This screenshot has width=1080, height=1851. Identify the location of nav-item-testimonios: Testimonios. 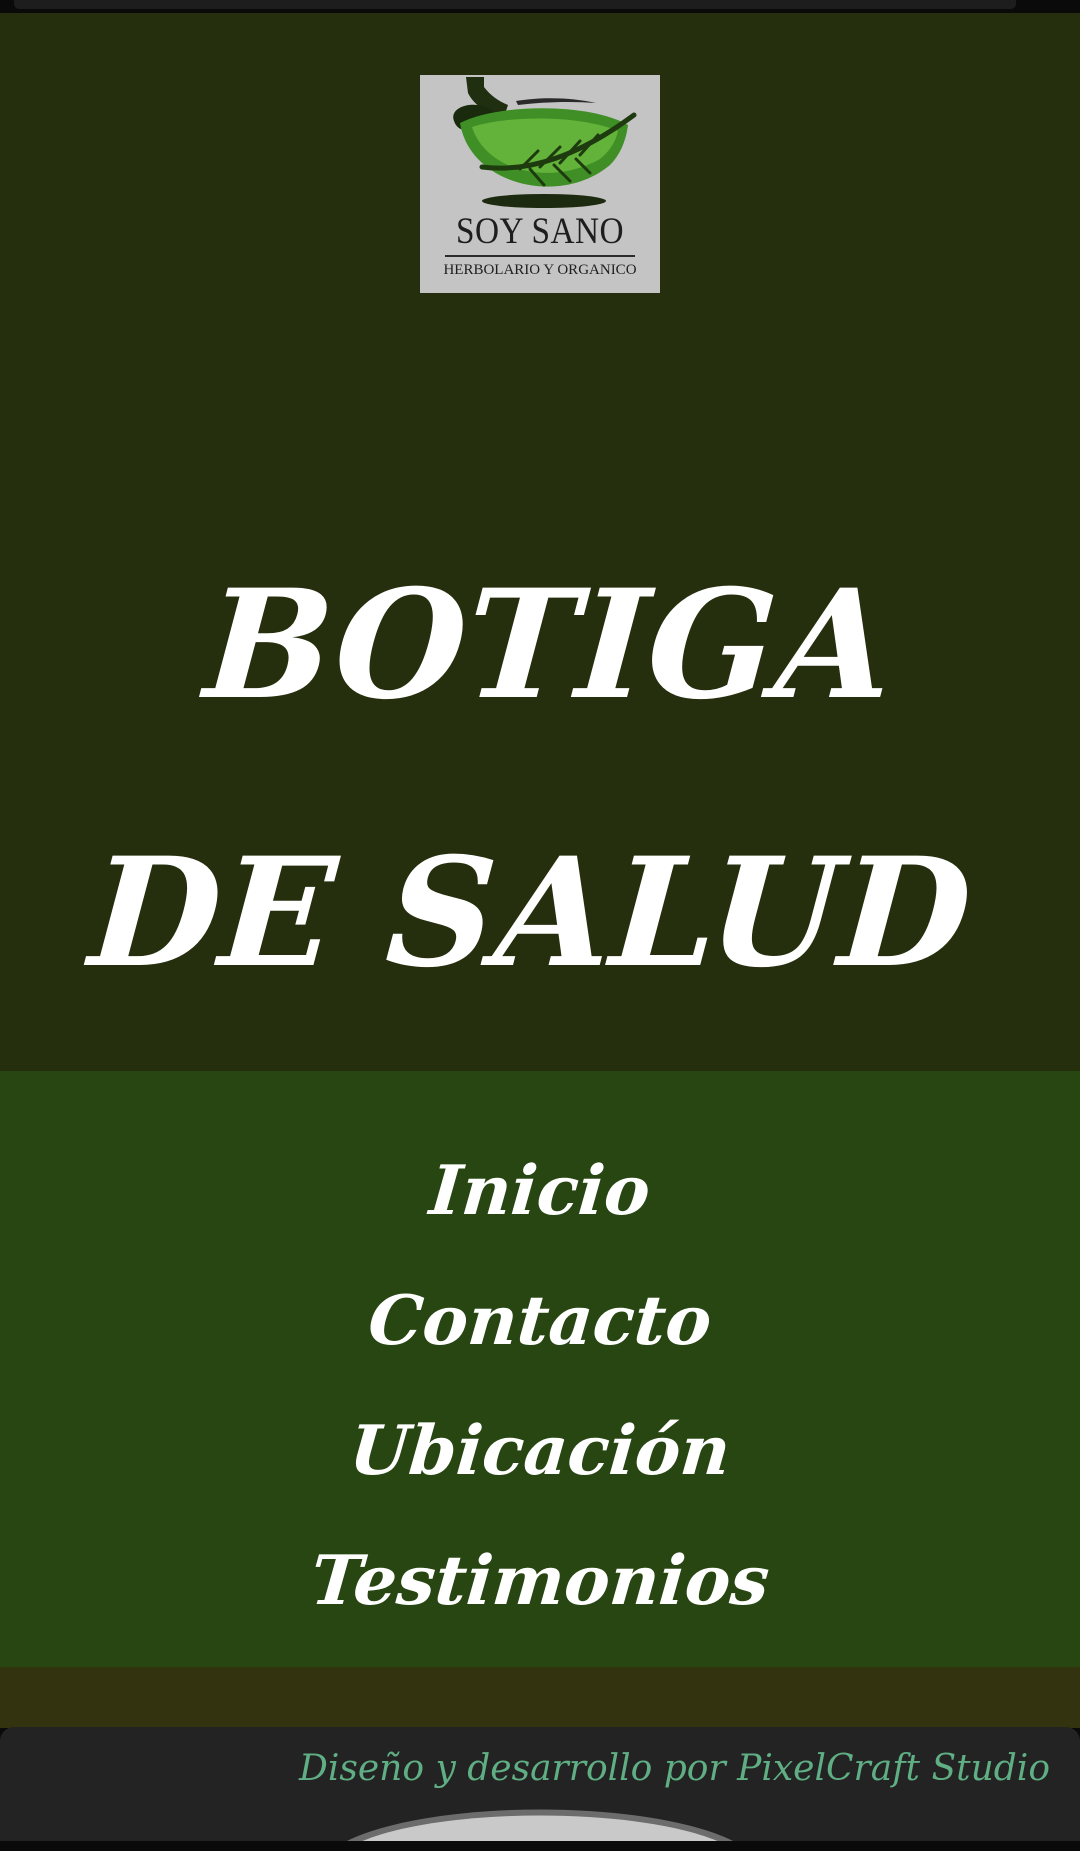
(540, 1581).